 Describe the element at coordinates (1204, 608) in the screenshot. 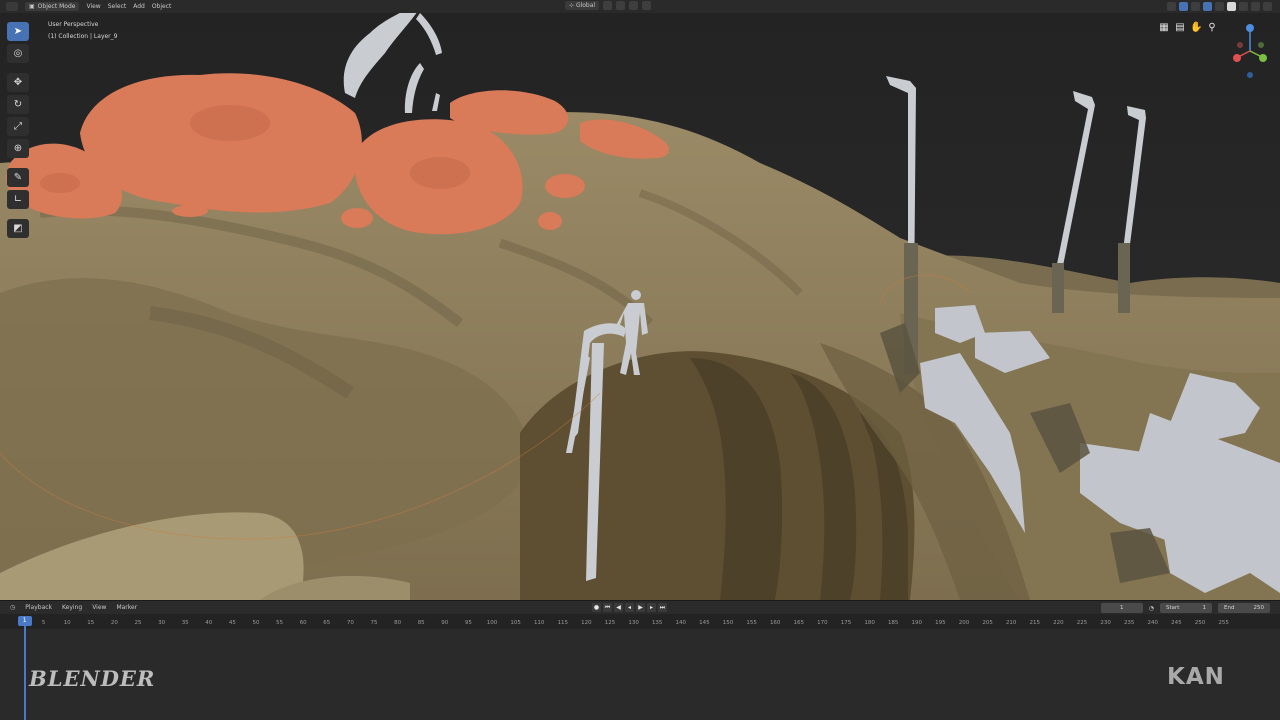

I see `start-value: 1` at that location.